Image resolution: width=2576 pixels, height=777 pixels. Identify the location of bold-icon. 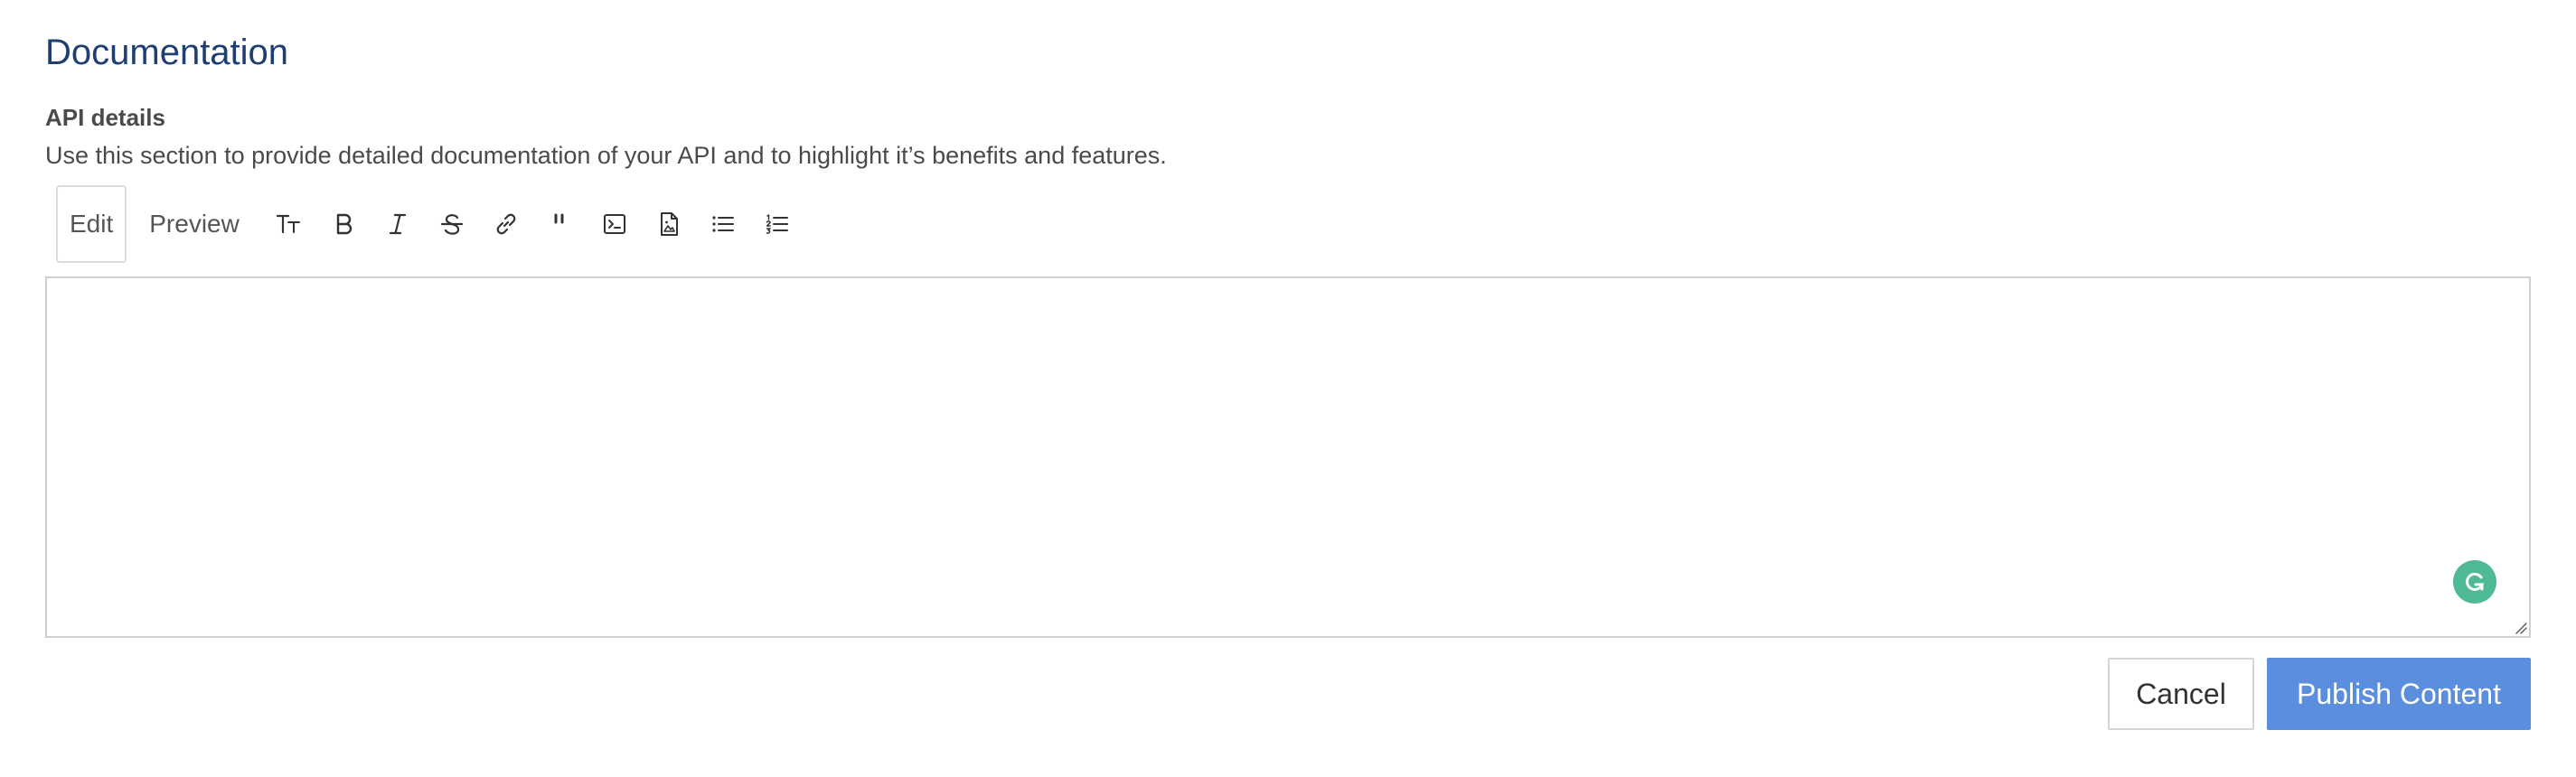
(344, 224).